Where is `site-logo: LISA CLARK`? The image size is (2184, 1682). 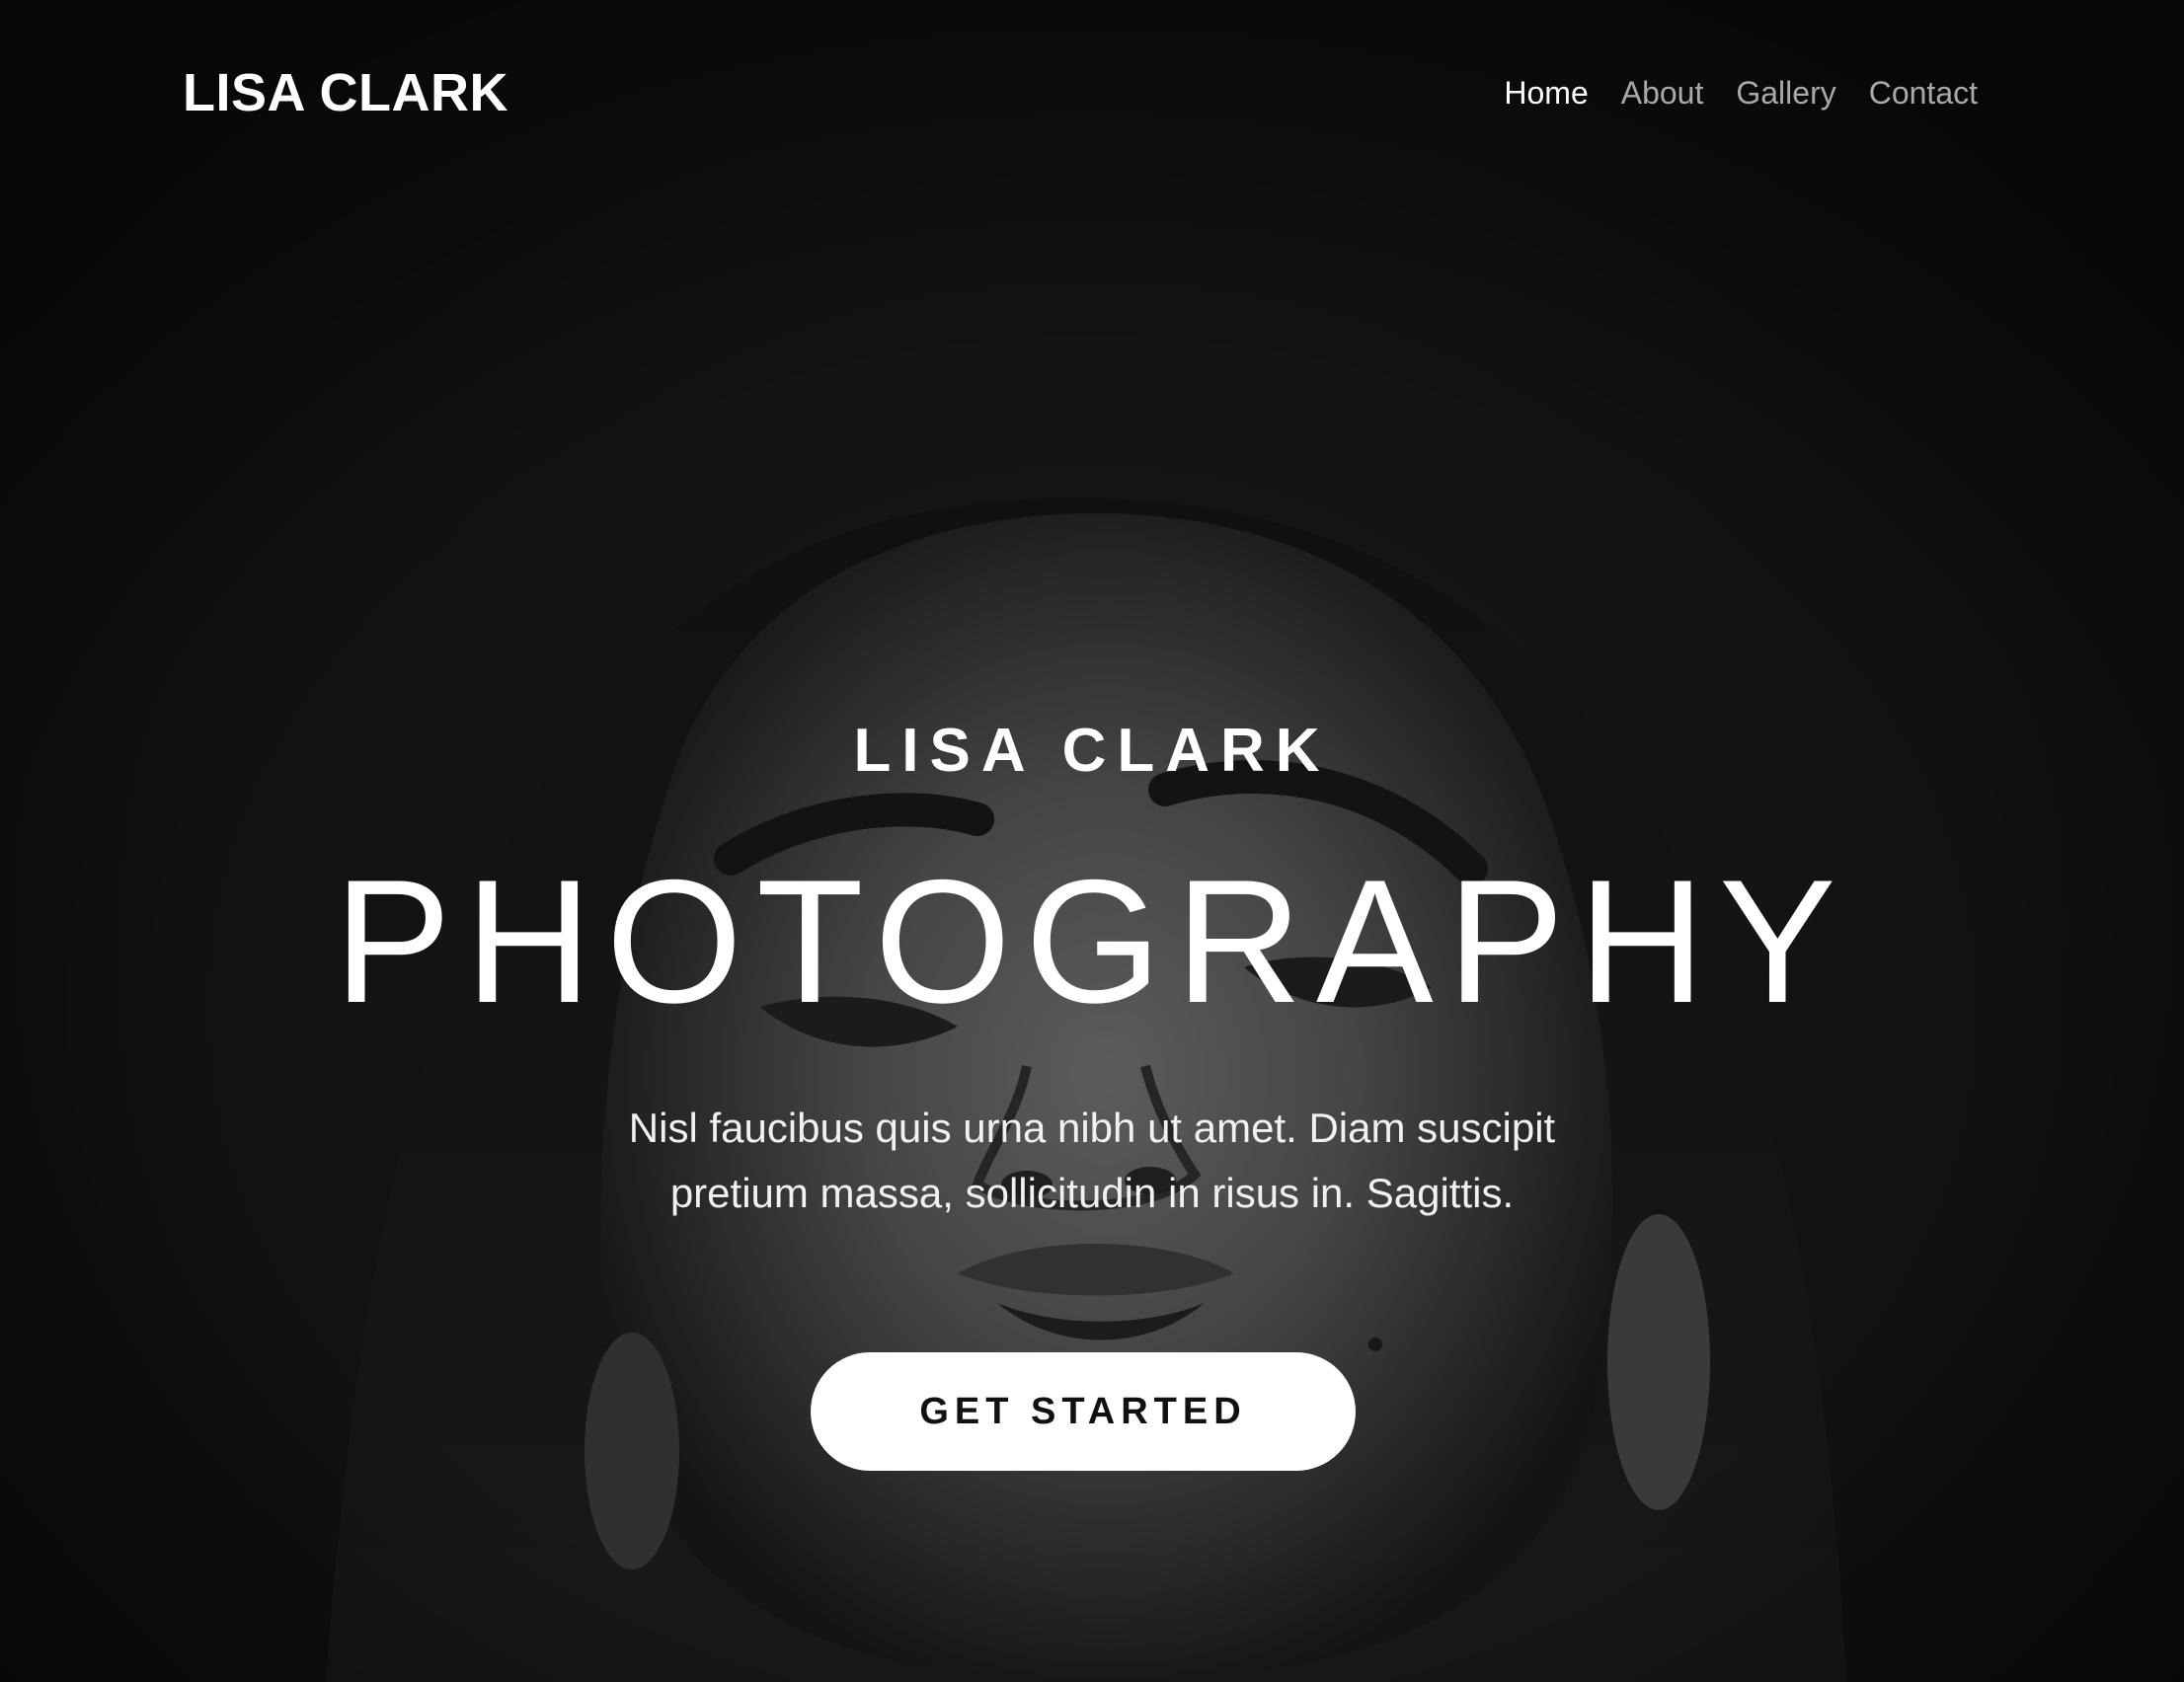
site-logo: LISA CLARK is located at coordinates (345, 92).